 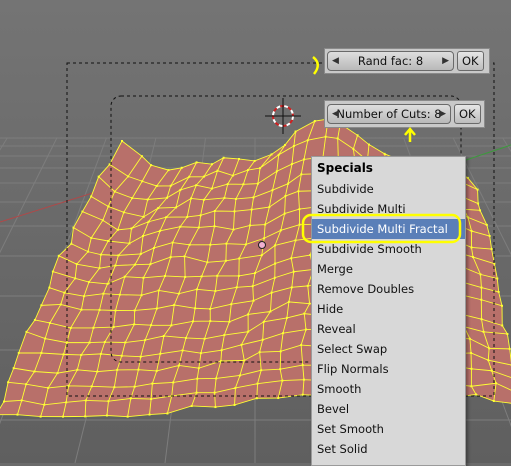 I want to click on menu-item-hide: Hide, so click(x=388, y=309).